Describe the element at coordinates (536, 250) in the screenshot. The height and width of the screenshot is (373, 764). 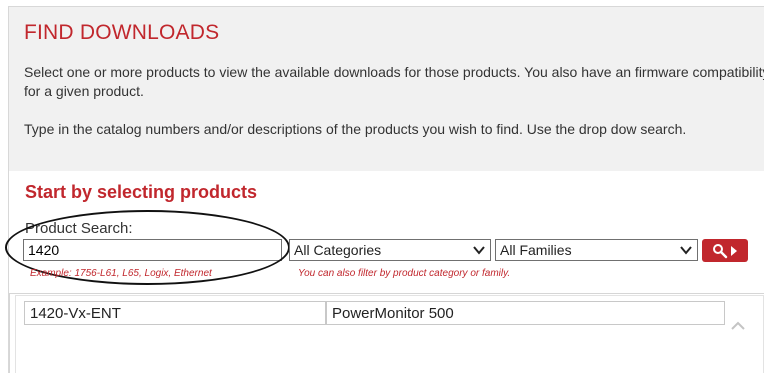
I see `family-select-value: All Families` at that location.